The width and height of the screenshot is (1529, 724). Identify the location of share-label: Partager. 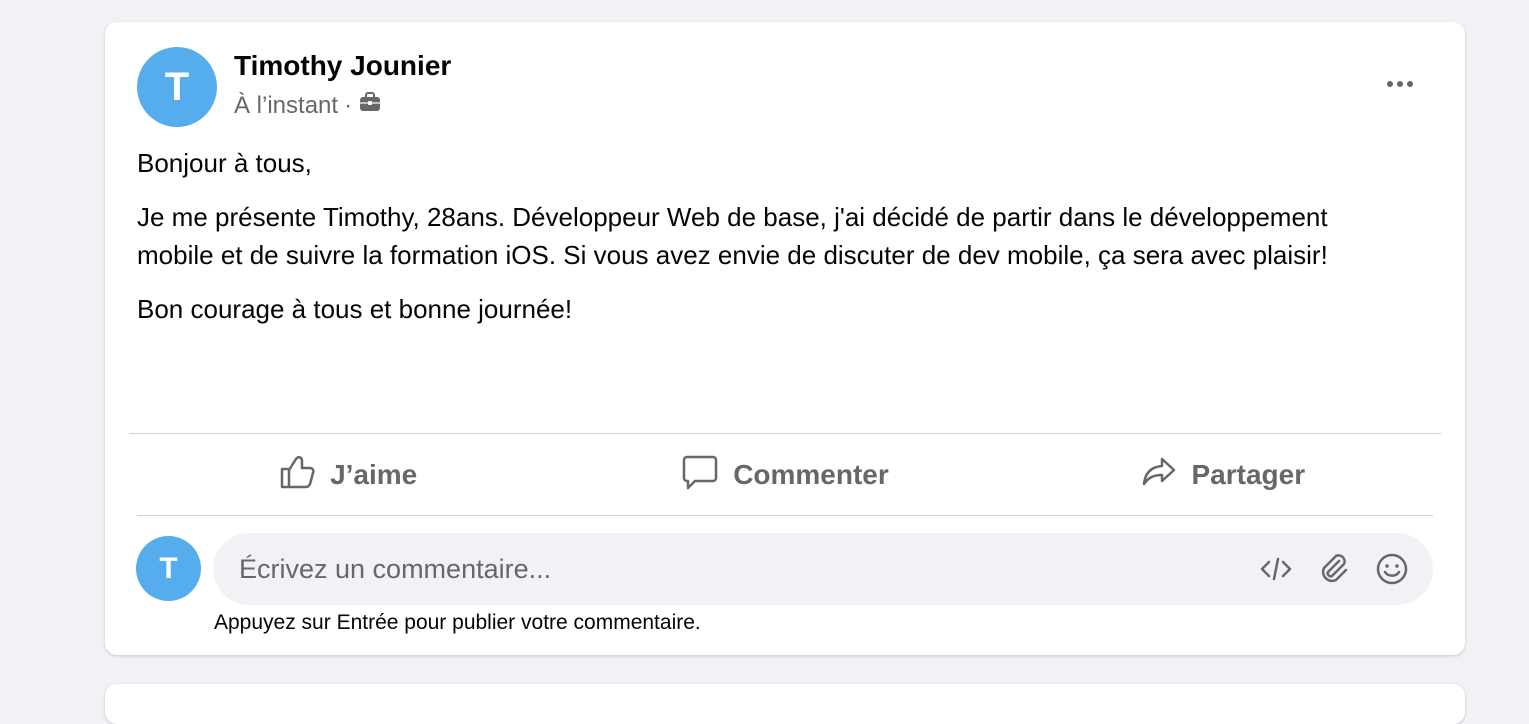
(1248, 474).